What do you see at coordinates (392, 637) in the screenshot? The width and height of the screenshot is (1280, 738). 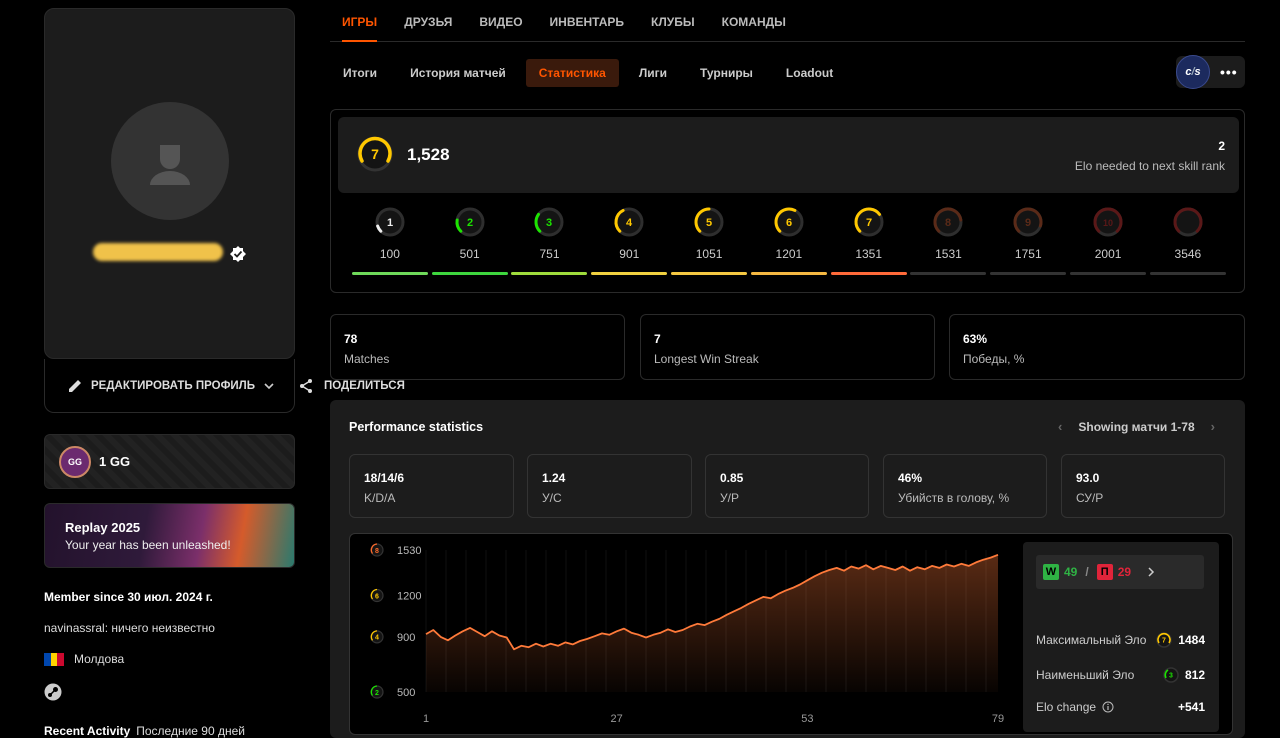 I see `y-tick-label: 4 900` at bounding box center [392, 637].